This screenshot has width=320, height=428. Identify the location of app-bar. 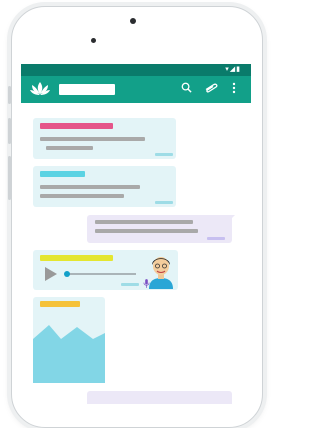
(136, 89).